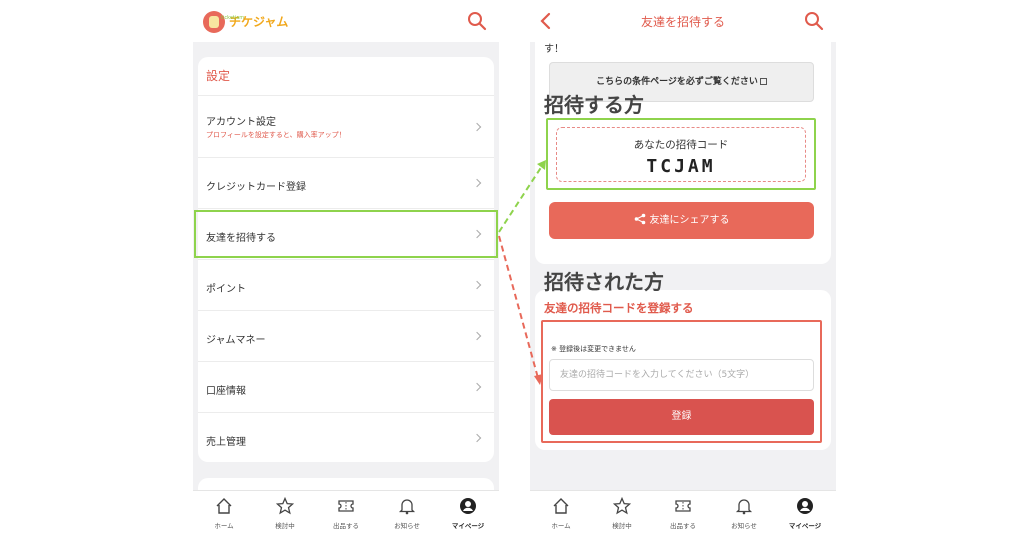  I want to click on green-arrow-line, so click(520, 199).